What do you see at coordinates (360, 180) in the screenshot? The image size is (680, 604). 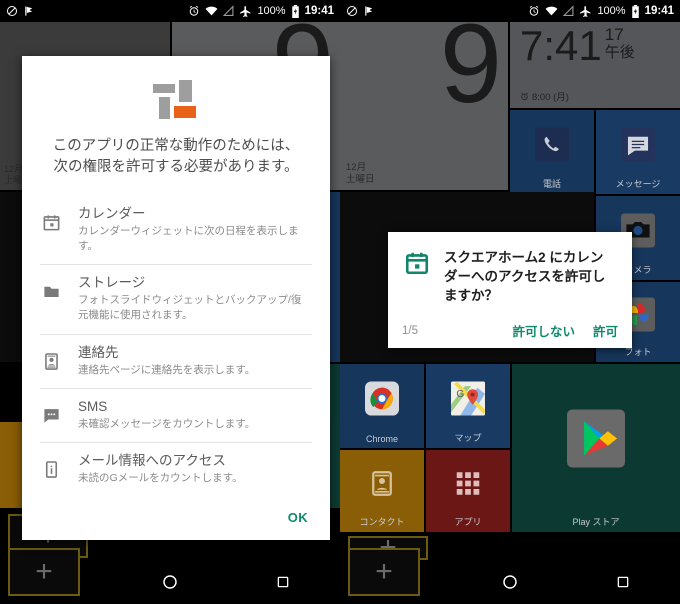 I see `calendar-weekday: 土曜日` at bounding box center [360, 180].